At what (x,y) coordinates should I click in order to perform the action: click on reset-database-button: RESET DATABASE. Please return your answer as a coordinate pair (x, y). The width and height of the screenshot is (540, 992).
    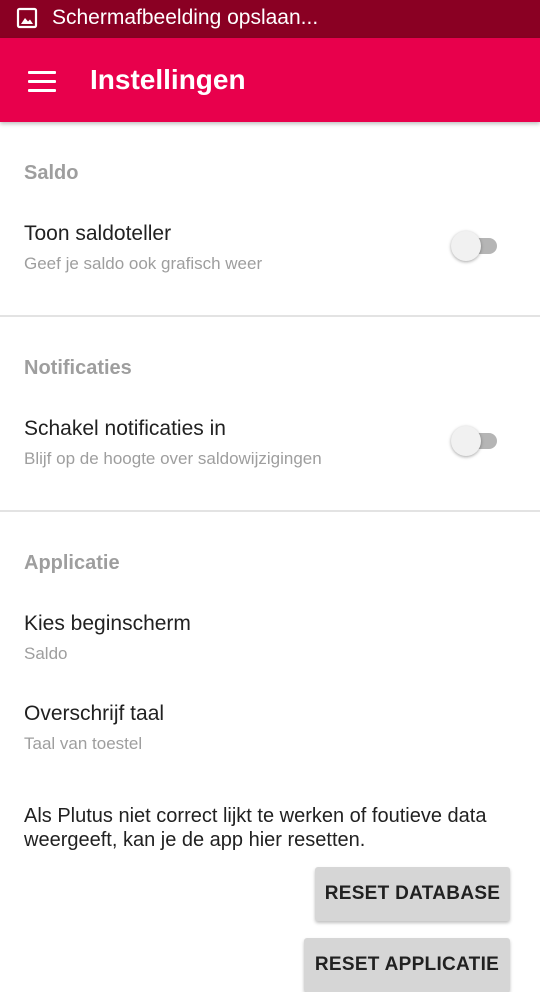
    Looking at the image, I should click on (412, 894).